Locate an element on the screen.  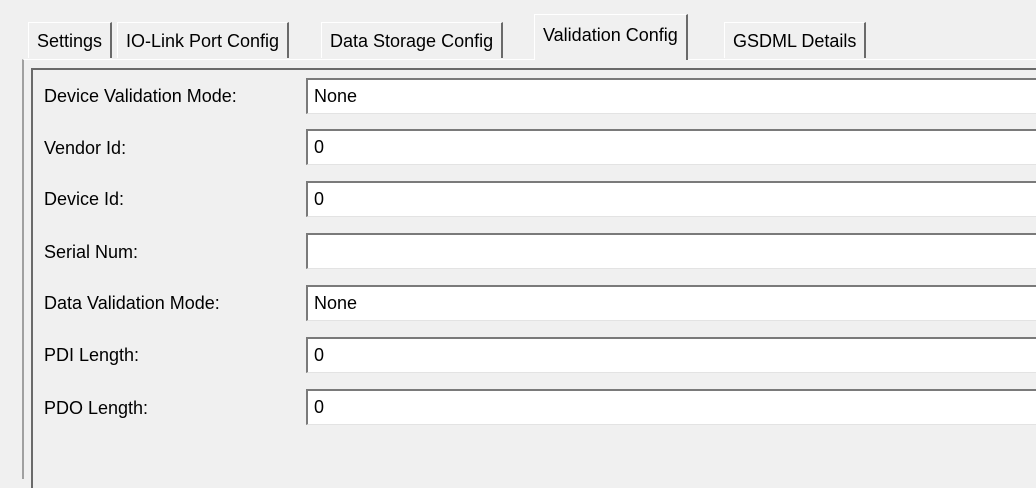
data-validation-mode-label: Data Validation Mode: is located at coordinates (132, 303).